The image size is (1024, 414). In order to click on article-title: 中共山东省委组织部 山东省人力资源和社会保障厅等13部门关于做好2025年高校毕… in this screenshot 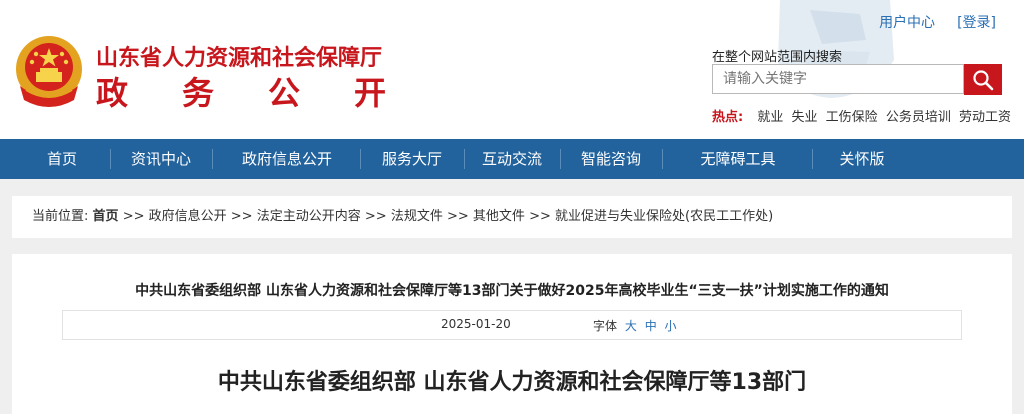, I will do `click(512, 291)`.